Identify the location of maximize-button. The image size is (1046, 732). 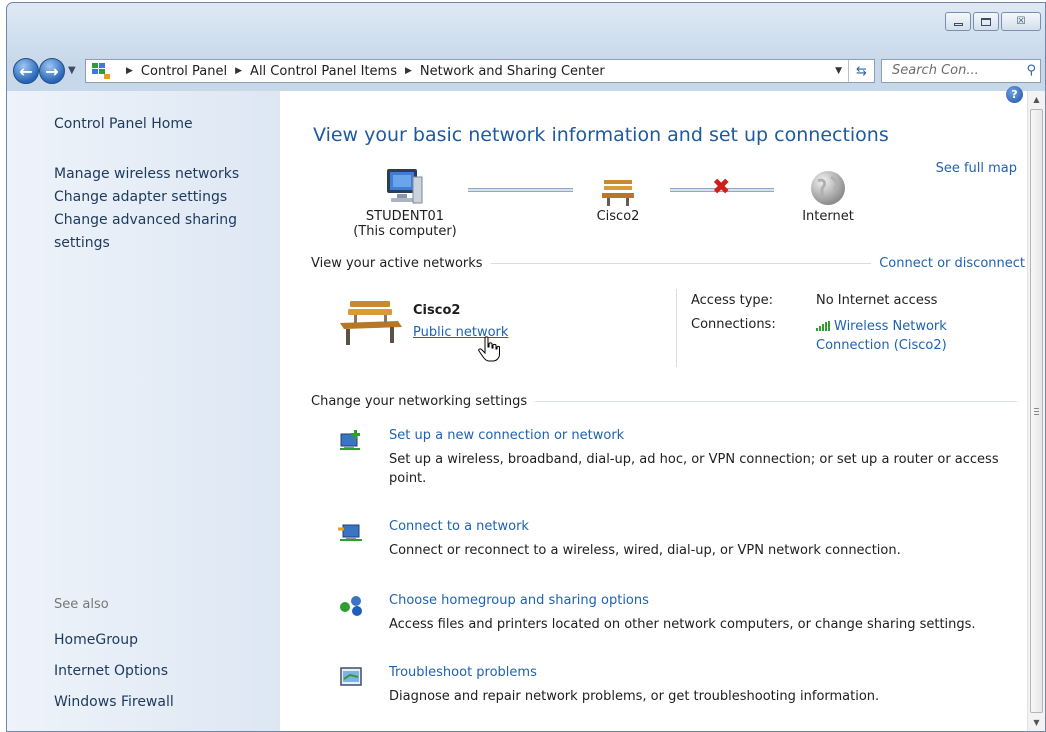
(986, 21).